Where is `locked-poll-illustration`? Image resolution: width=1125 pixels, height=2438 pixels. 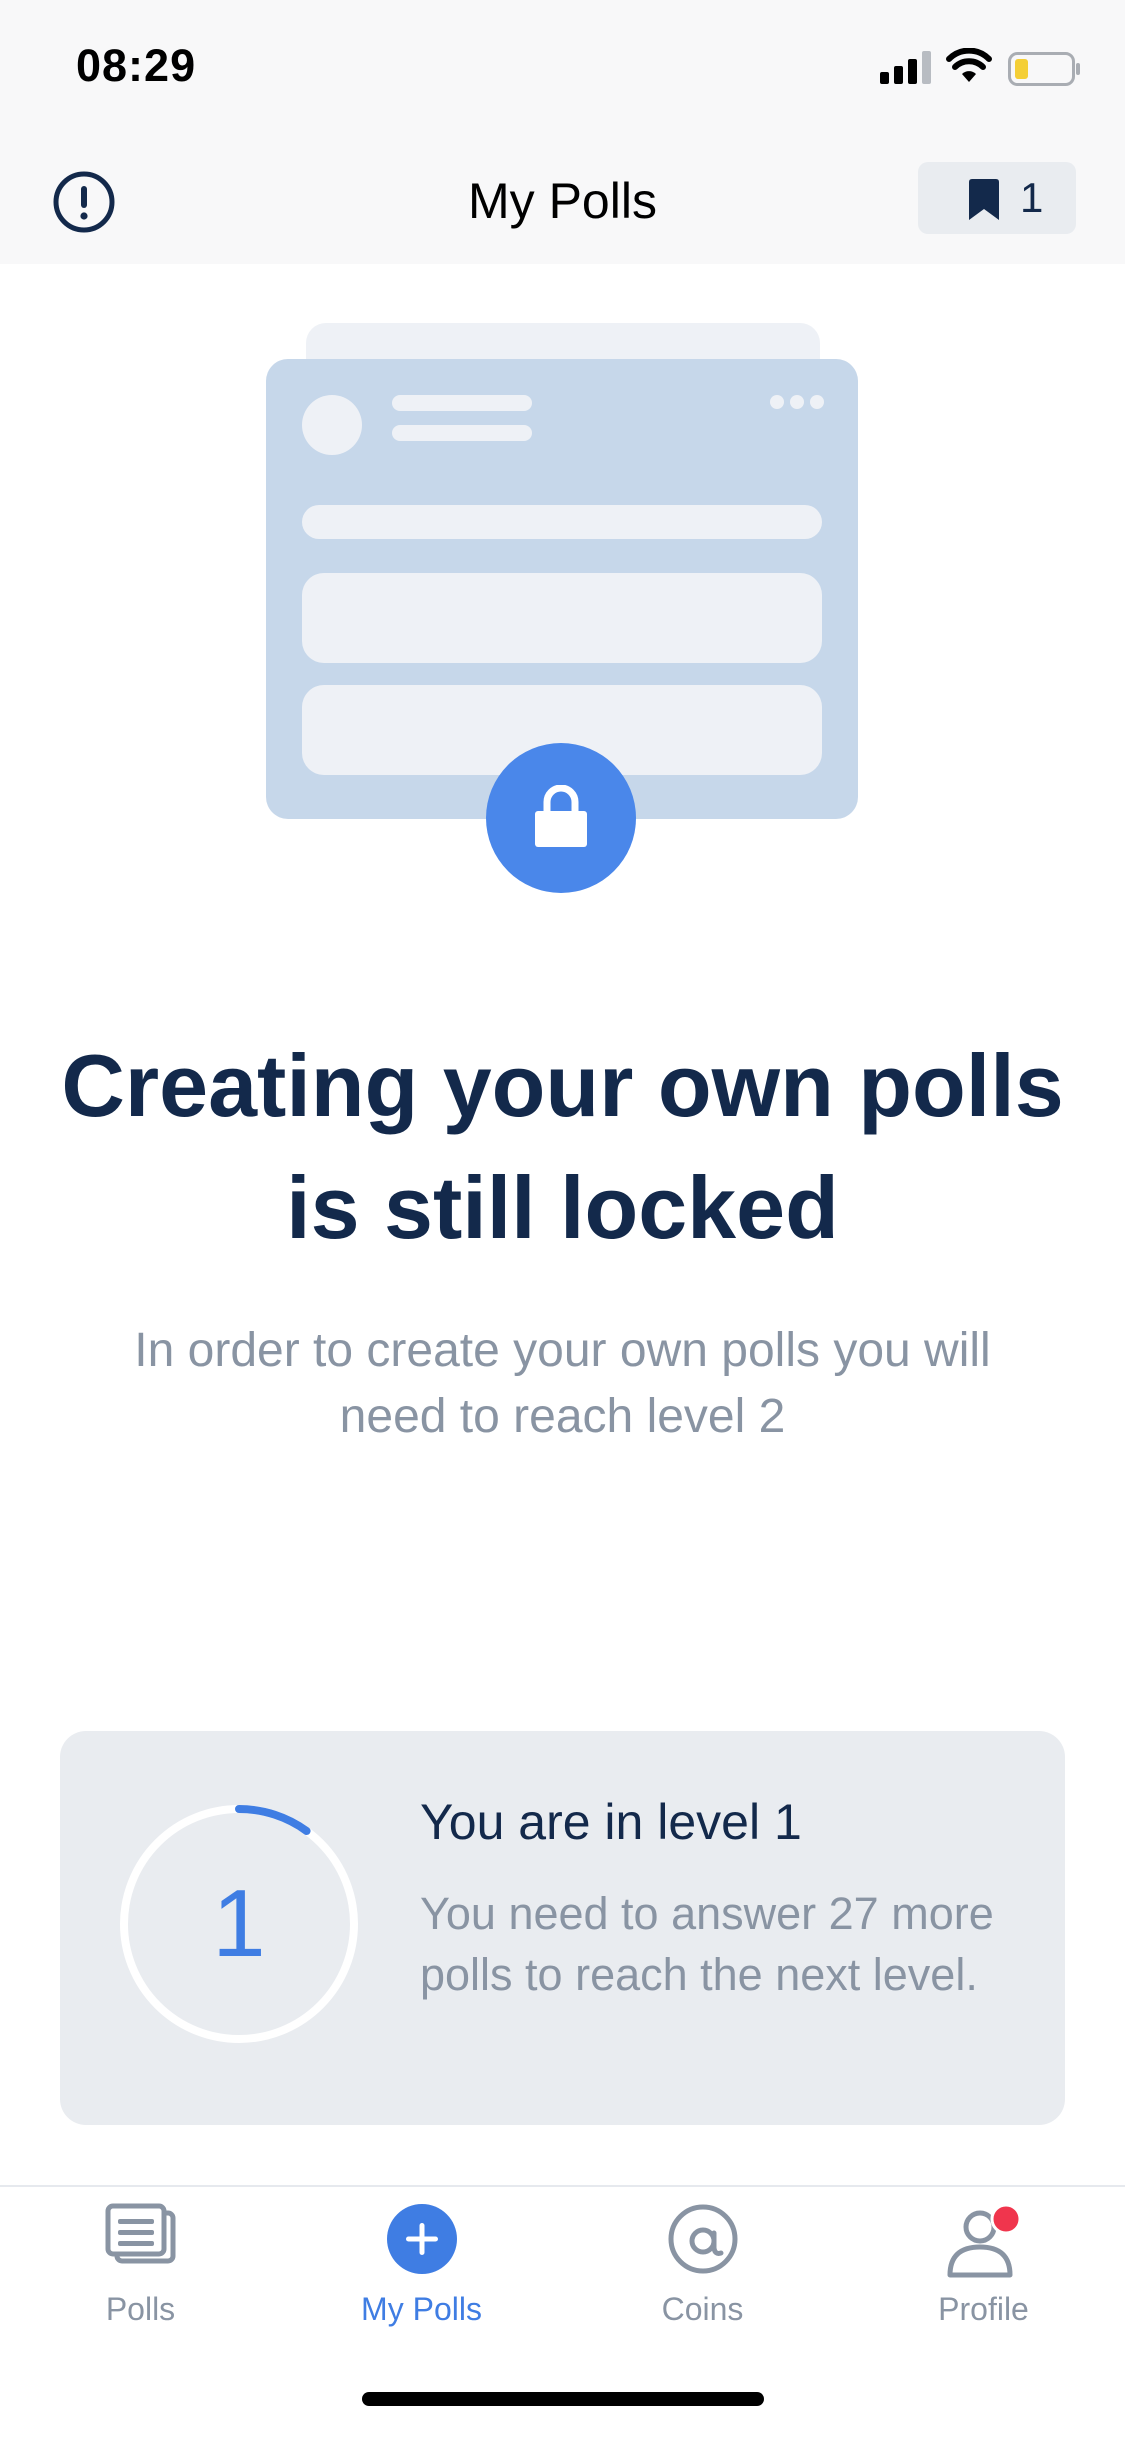 locked-poll-illustration is located at coordinates (563, 609).